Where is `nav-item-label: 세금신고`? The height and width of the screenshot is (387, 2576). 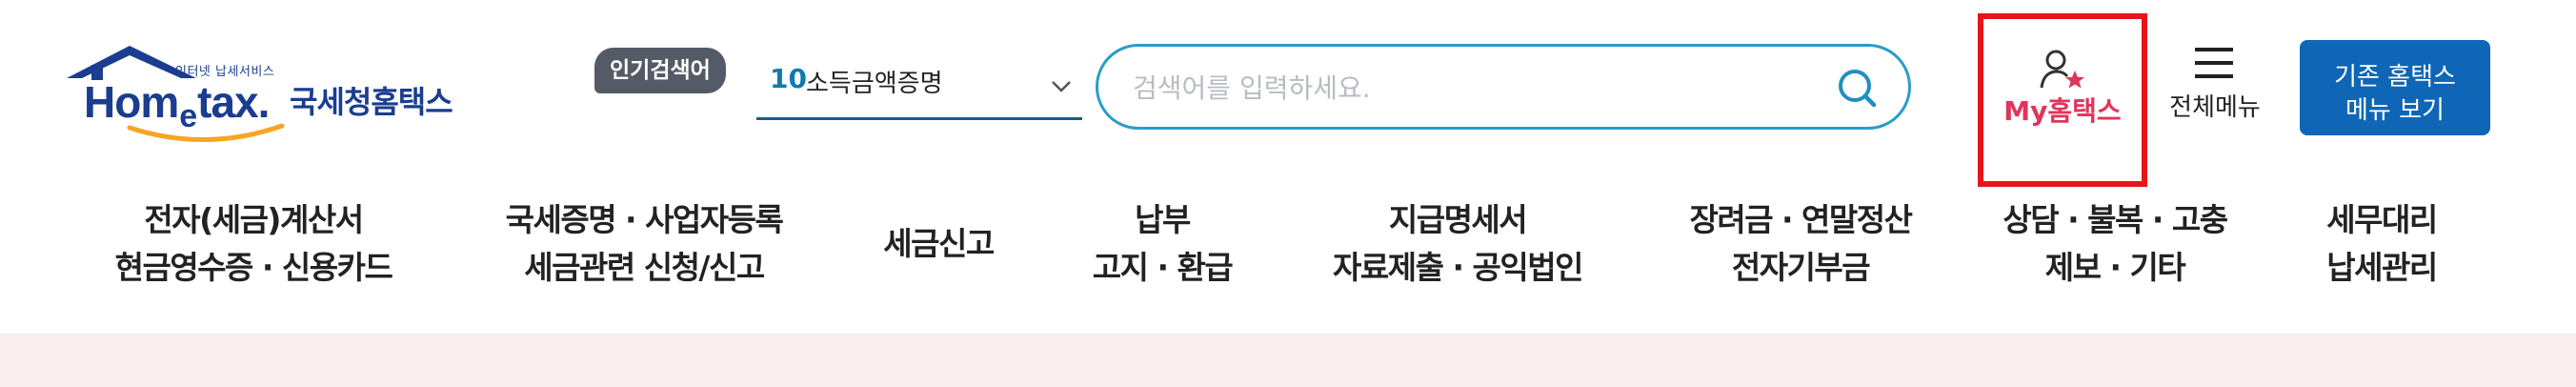 nav-item-label: 세금신고 is located at coordinates (939, 243).